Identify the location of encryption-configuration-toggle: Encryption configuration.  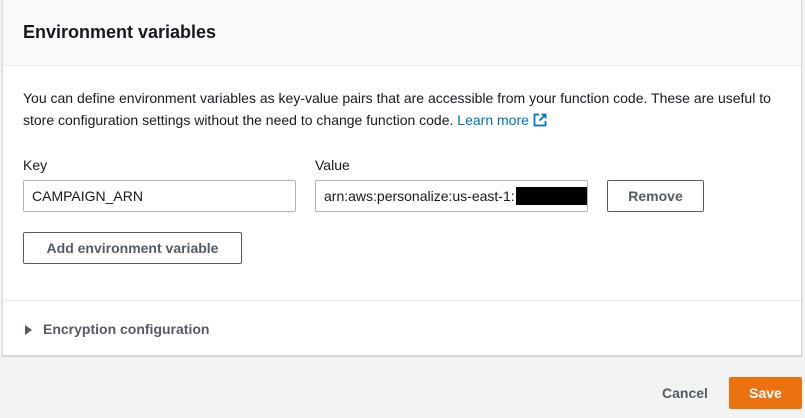
(117, 329).